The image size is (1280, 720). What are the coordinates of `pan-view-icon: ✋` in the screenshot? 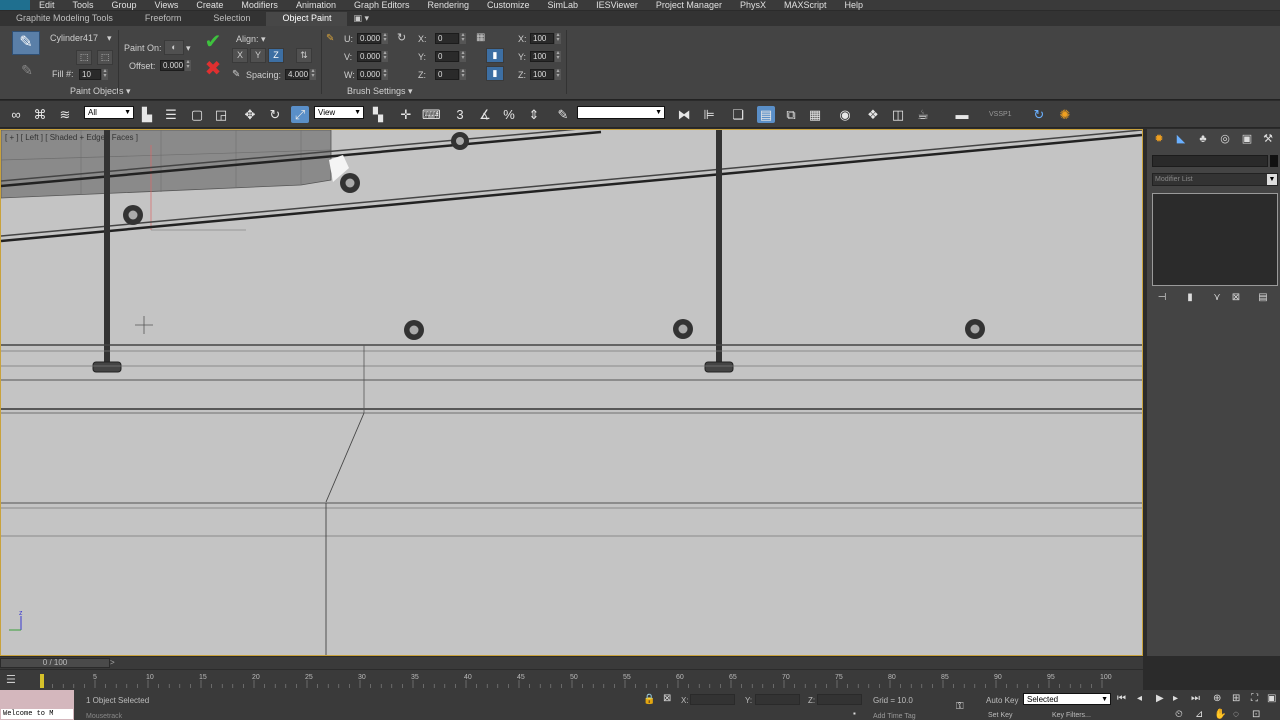 It's located at (1220, 714).